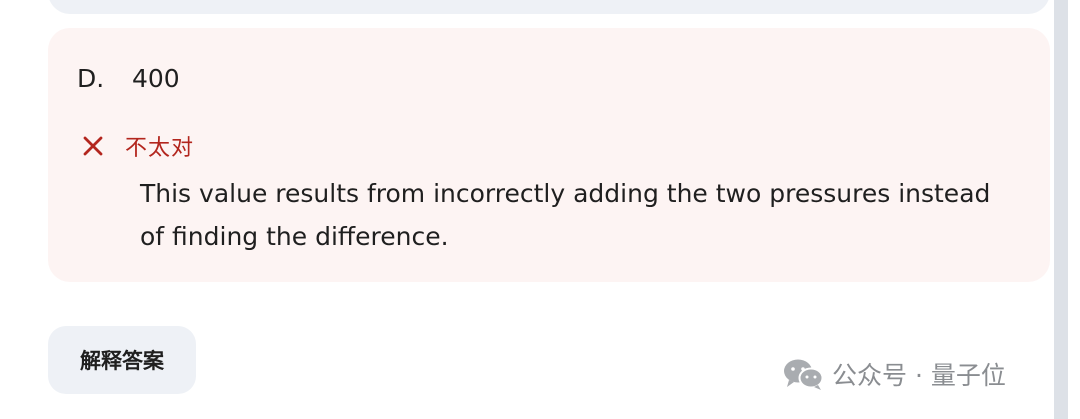  I want to click on wechat-logo-icon, so click(803, 374).